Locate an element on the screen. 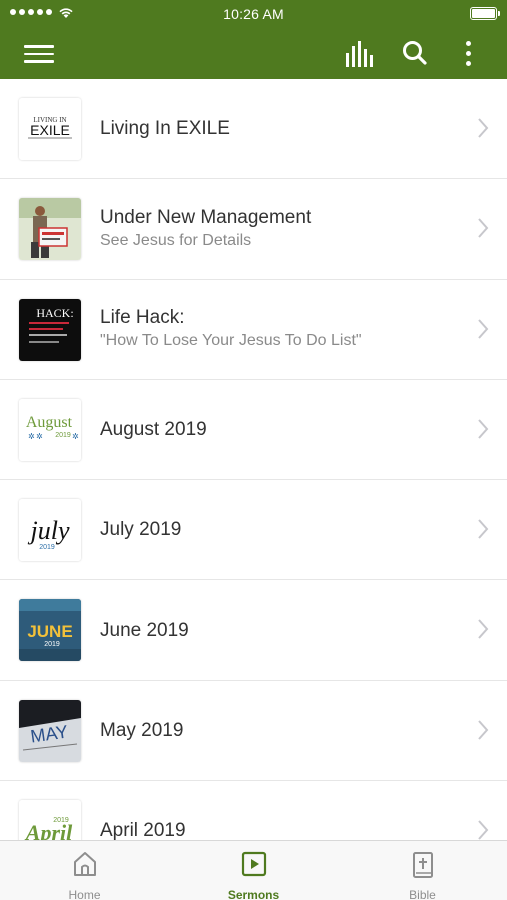 The image size is (507, 900). artwork-text: JUNE is located at coordinates (49, 631).